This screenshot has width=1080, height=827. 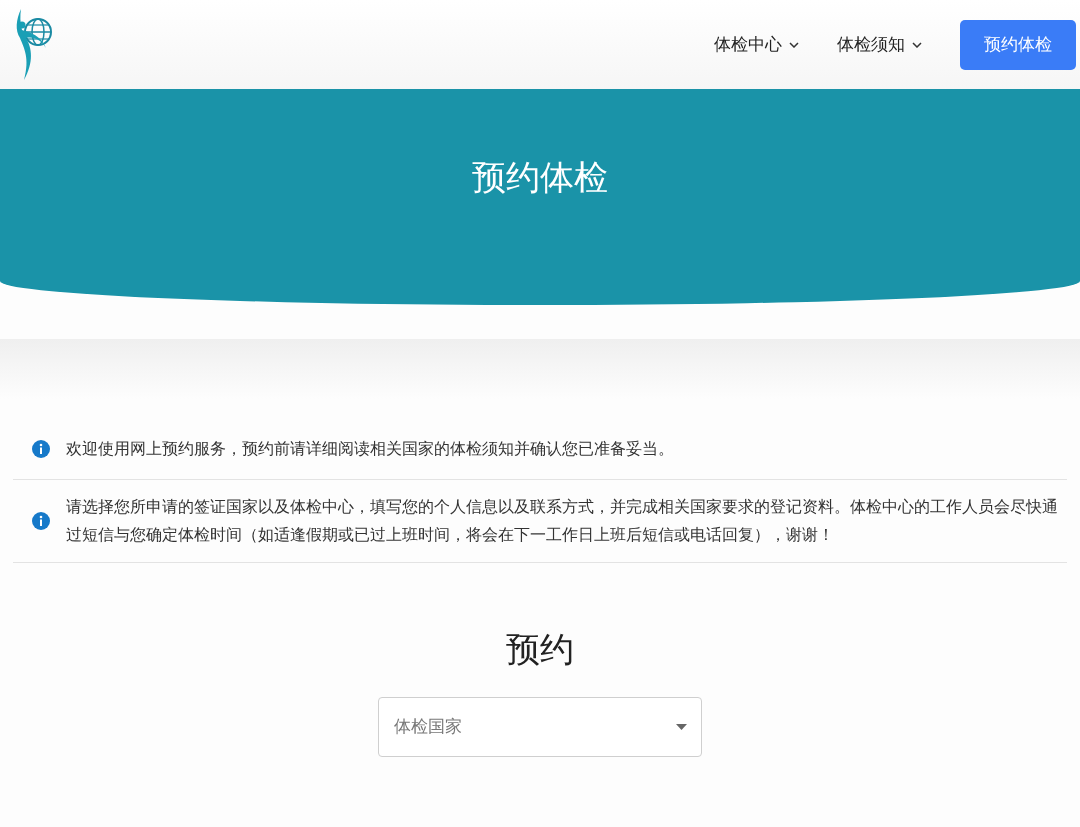 What do you see at coordinates (562, 521) in the screenshot?
I see `notice-text: 请选择您所申请的签证国家以及体检中心，填写您的个人信息以及联系方式，并完成相关国家要求的登记资料。体检中心的工作人员会尽快通过短信与您确定体检时间（如适逢假期或已过上班时间，将会在下一工作日上班后短信或电话回复），谢谢！` at bounding box center [562, 521].